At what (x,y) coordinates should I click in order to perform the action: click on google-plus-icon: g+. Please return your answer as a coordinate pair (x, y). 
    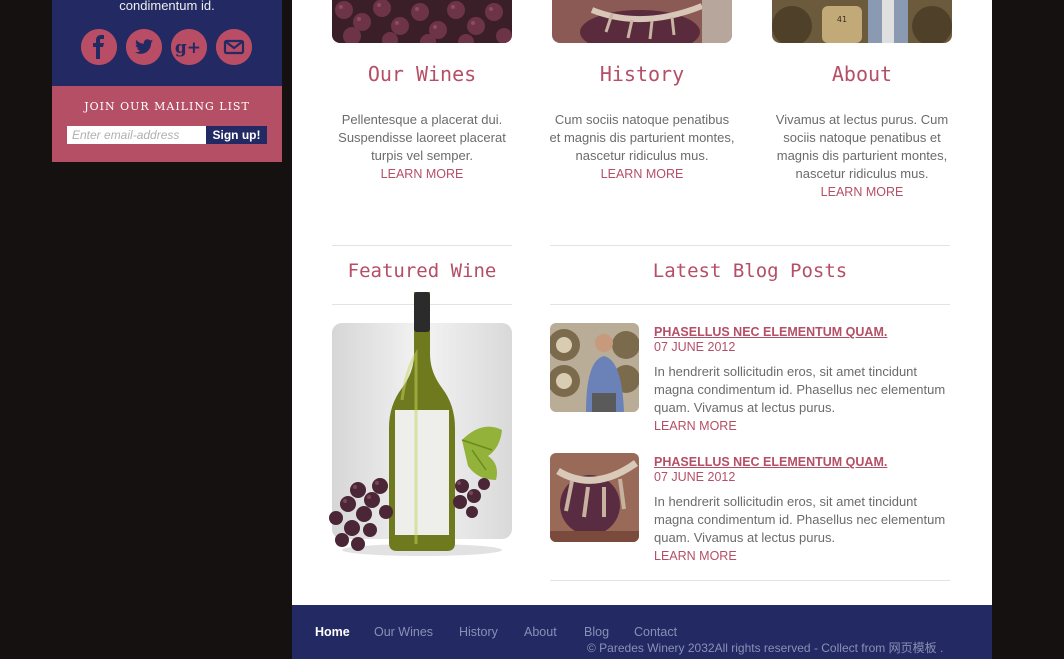
    Looking at the image, I should click on (189, 47).